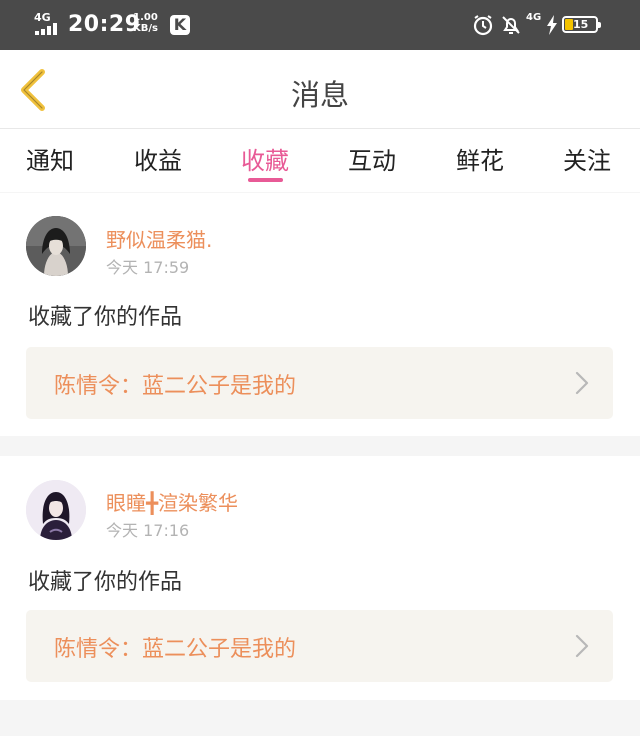  I want to click on signal-icon, so click(48, 29).